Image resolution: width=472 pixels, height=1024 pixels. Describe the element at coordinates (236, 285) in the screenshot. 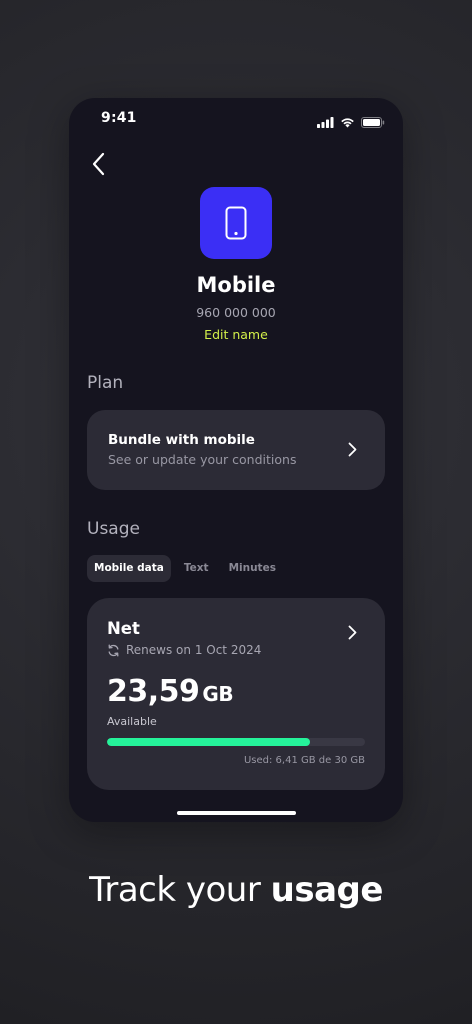

I see `device-title: Mobile` at that location.